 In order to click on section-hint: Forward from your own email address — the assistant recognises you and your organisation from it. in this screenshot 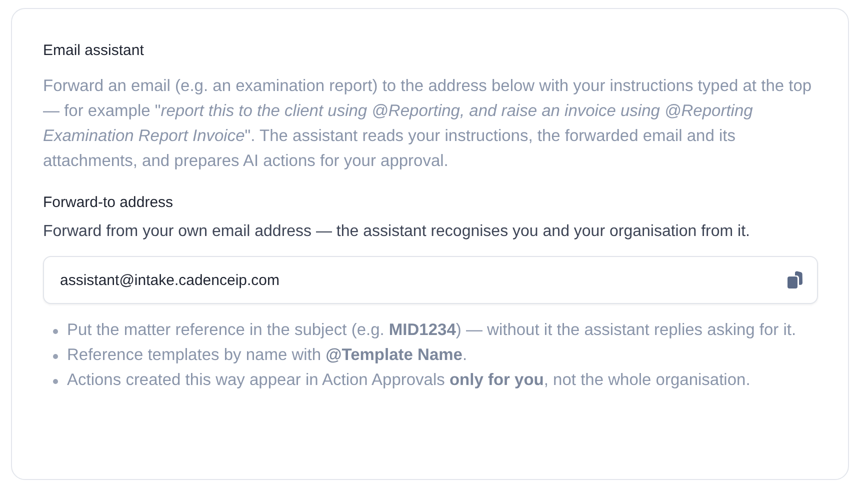, I will do `click(397, 232)`.